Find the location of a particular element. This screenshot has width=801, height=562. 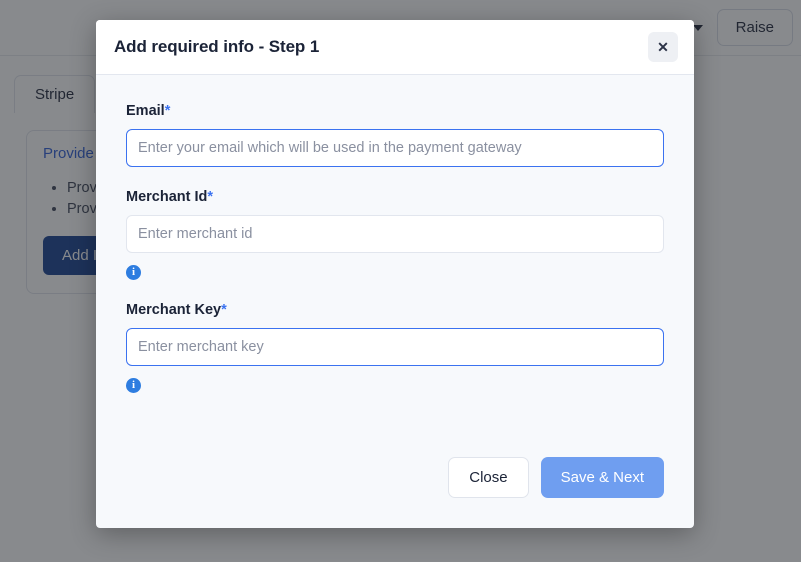

email-input is located at coordinates (395, 148).